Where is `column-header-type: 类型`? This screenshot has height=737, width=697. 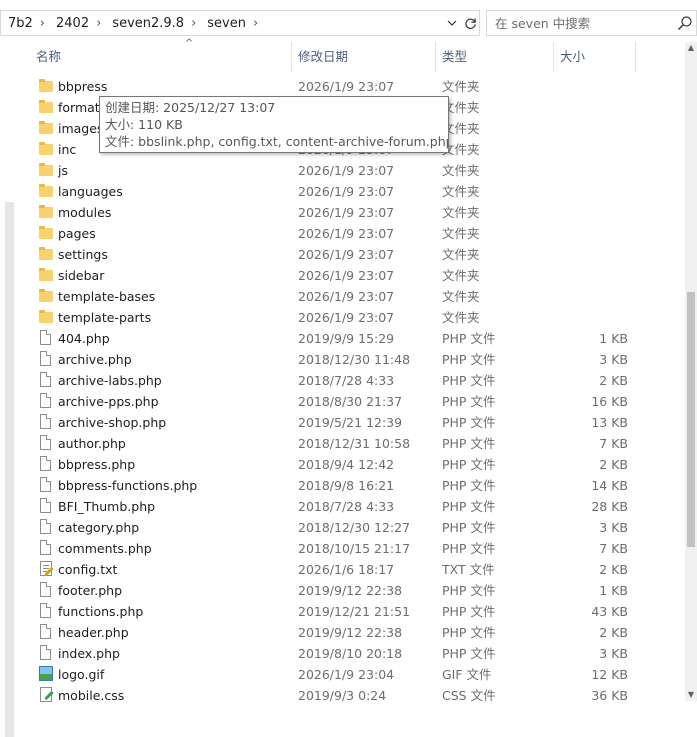 column-header-type: 类型 is located at coordinates (495, 57).